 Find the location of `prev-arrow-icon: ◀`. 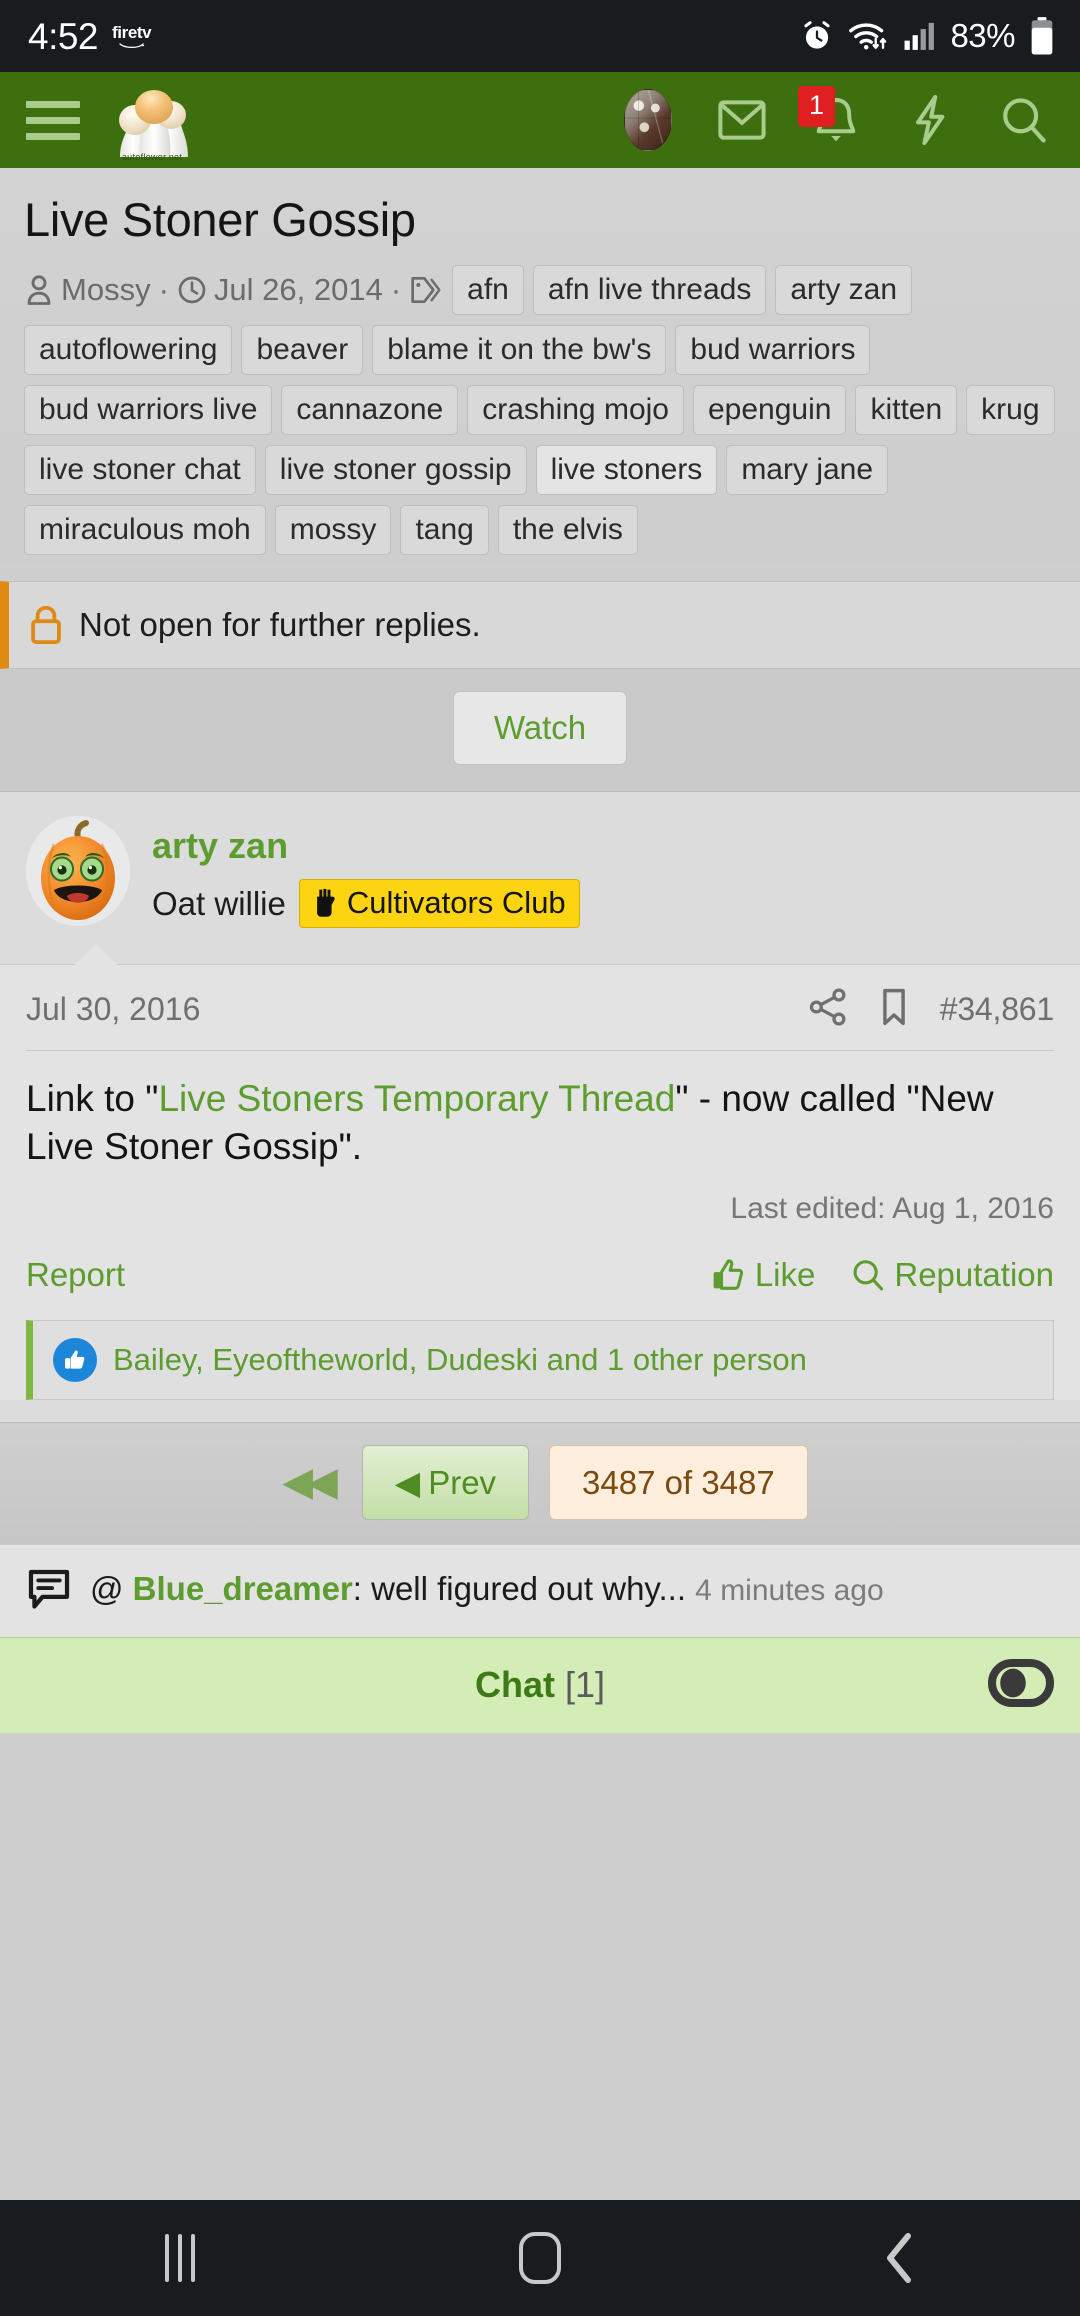

prev-arrow-icon: ◀ is located at coordinates (407, 1482).